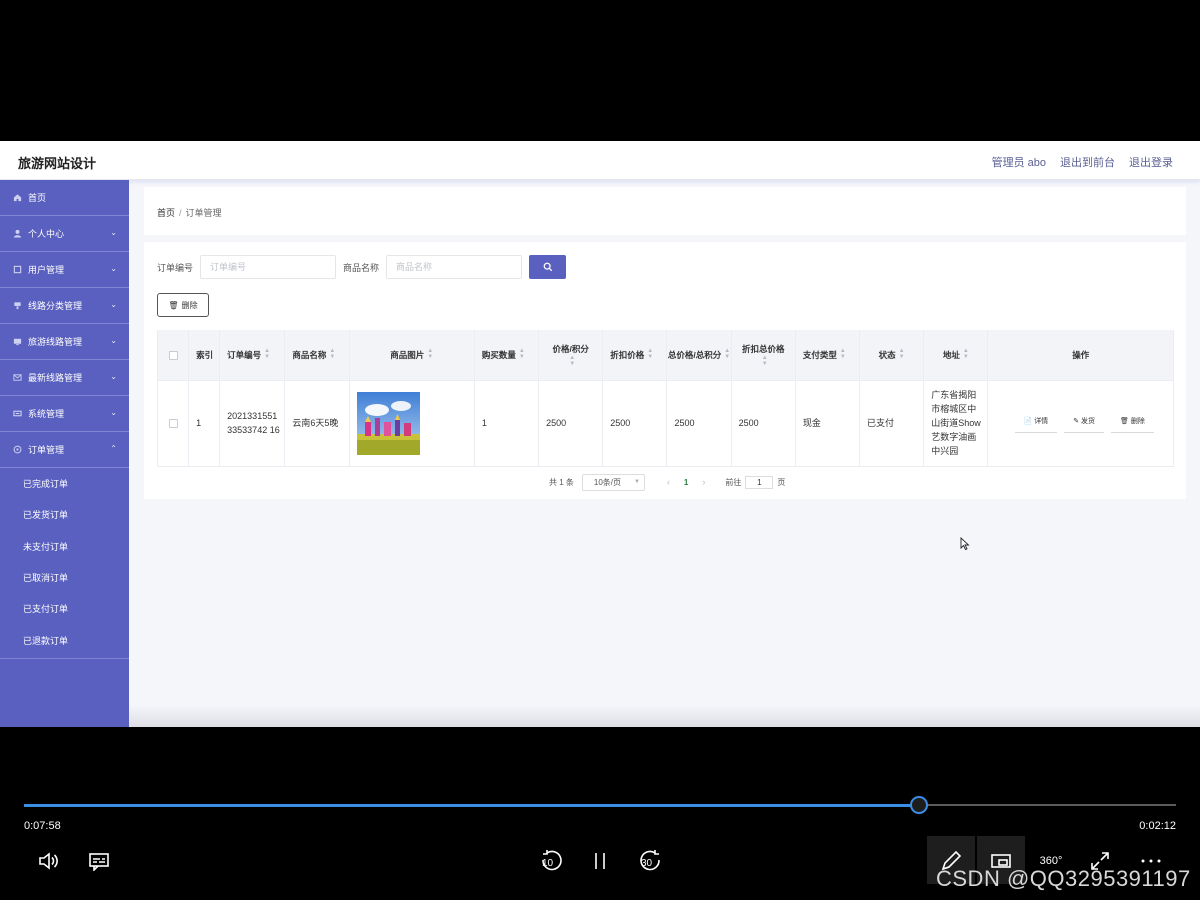 This screenshot has width=1200, height=900. What do you see at coordinates (17, 342) in the screenshot?
I see `route-icon` at bounding box center [17, 342].